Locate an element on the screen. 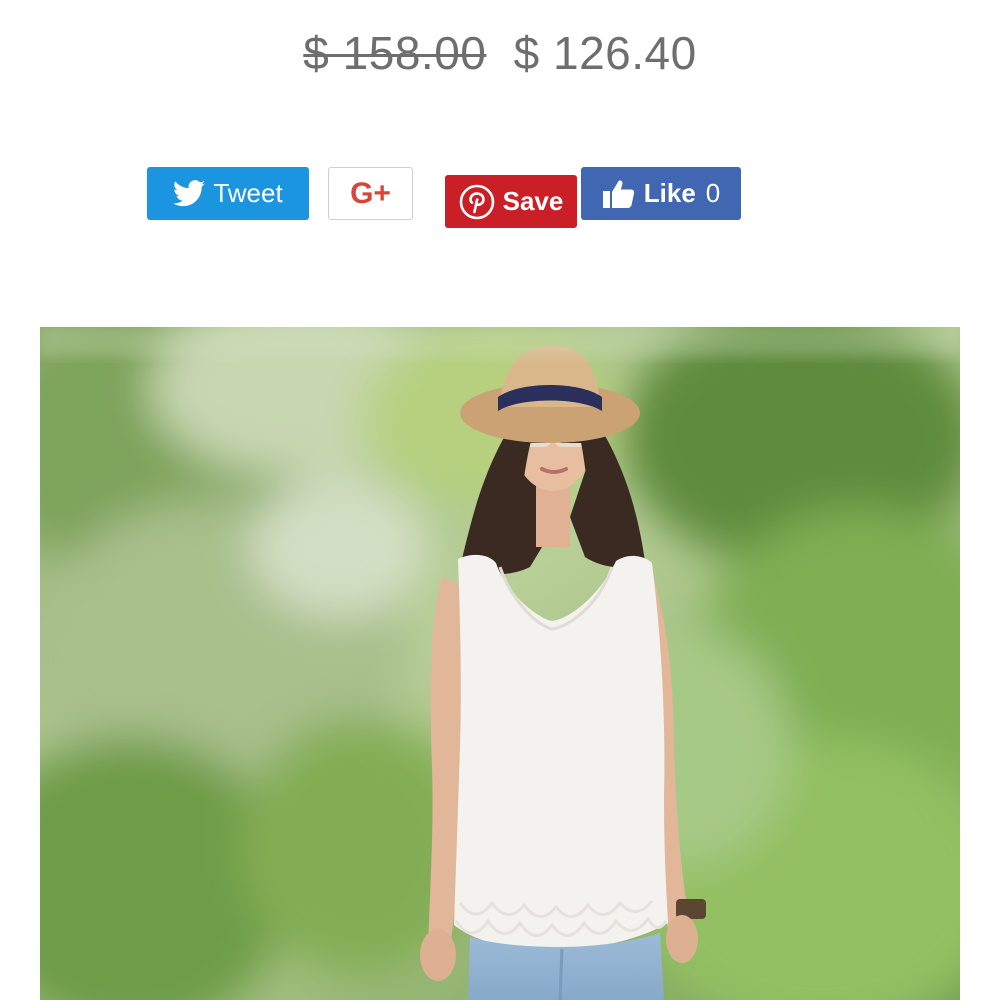 Image resolution: width=1000 pixels, height=1000 pixels. tweet-label: Tweet is located at coordinates (248, 193).